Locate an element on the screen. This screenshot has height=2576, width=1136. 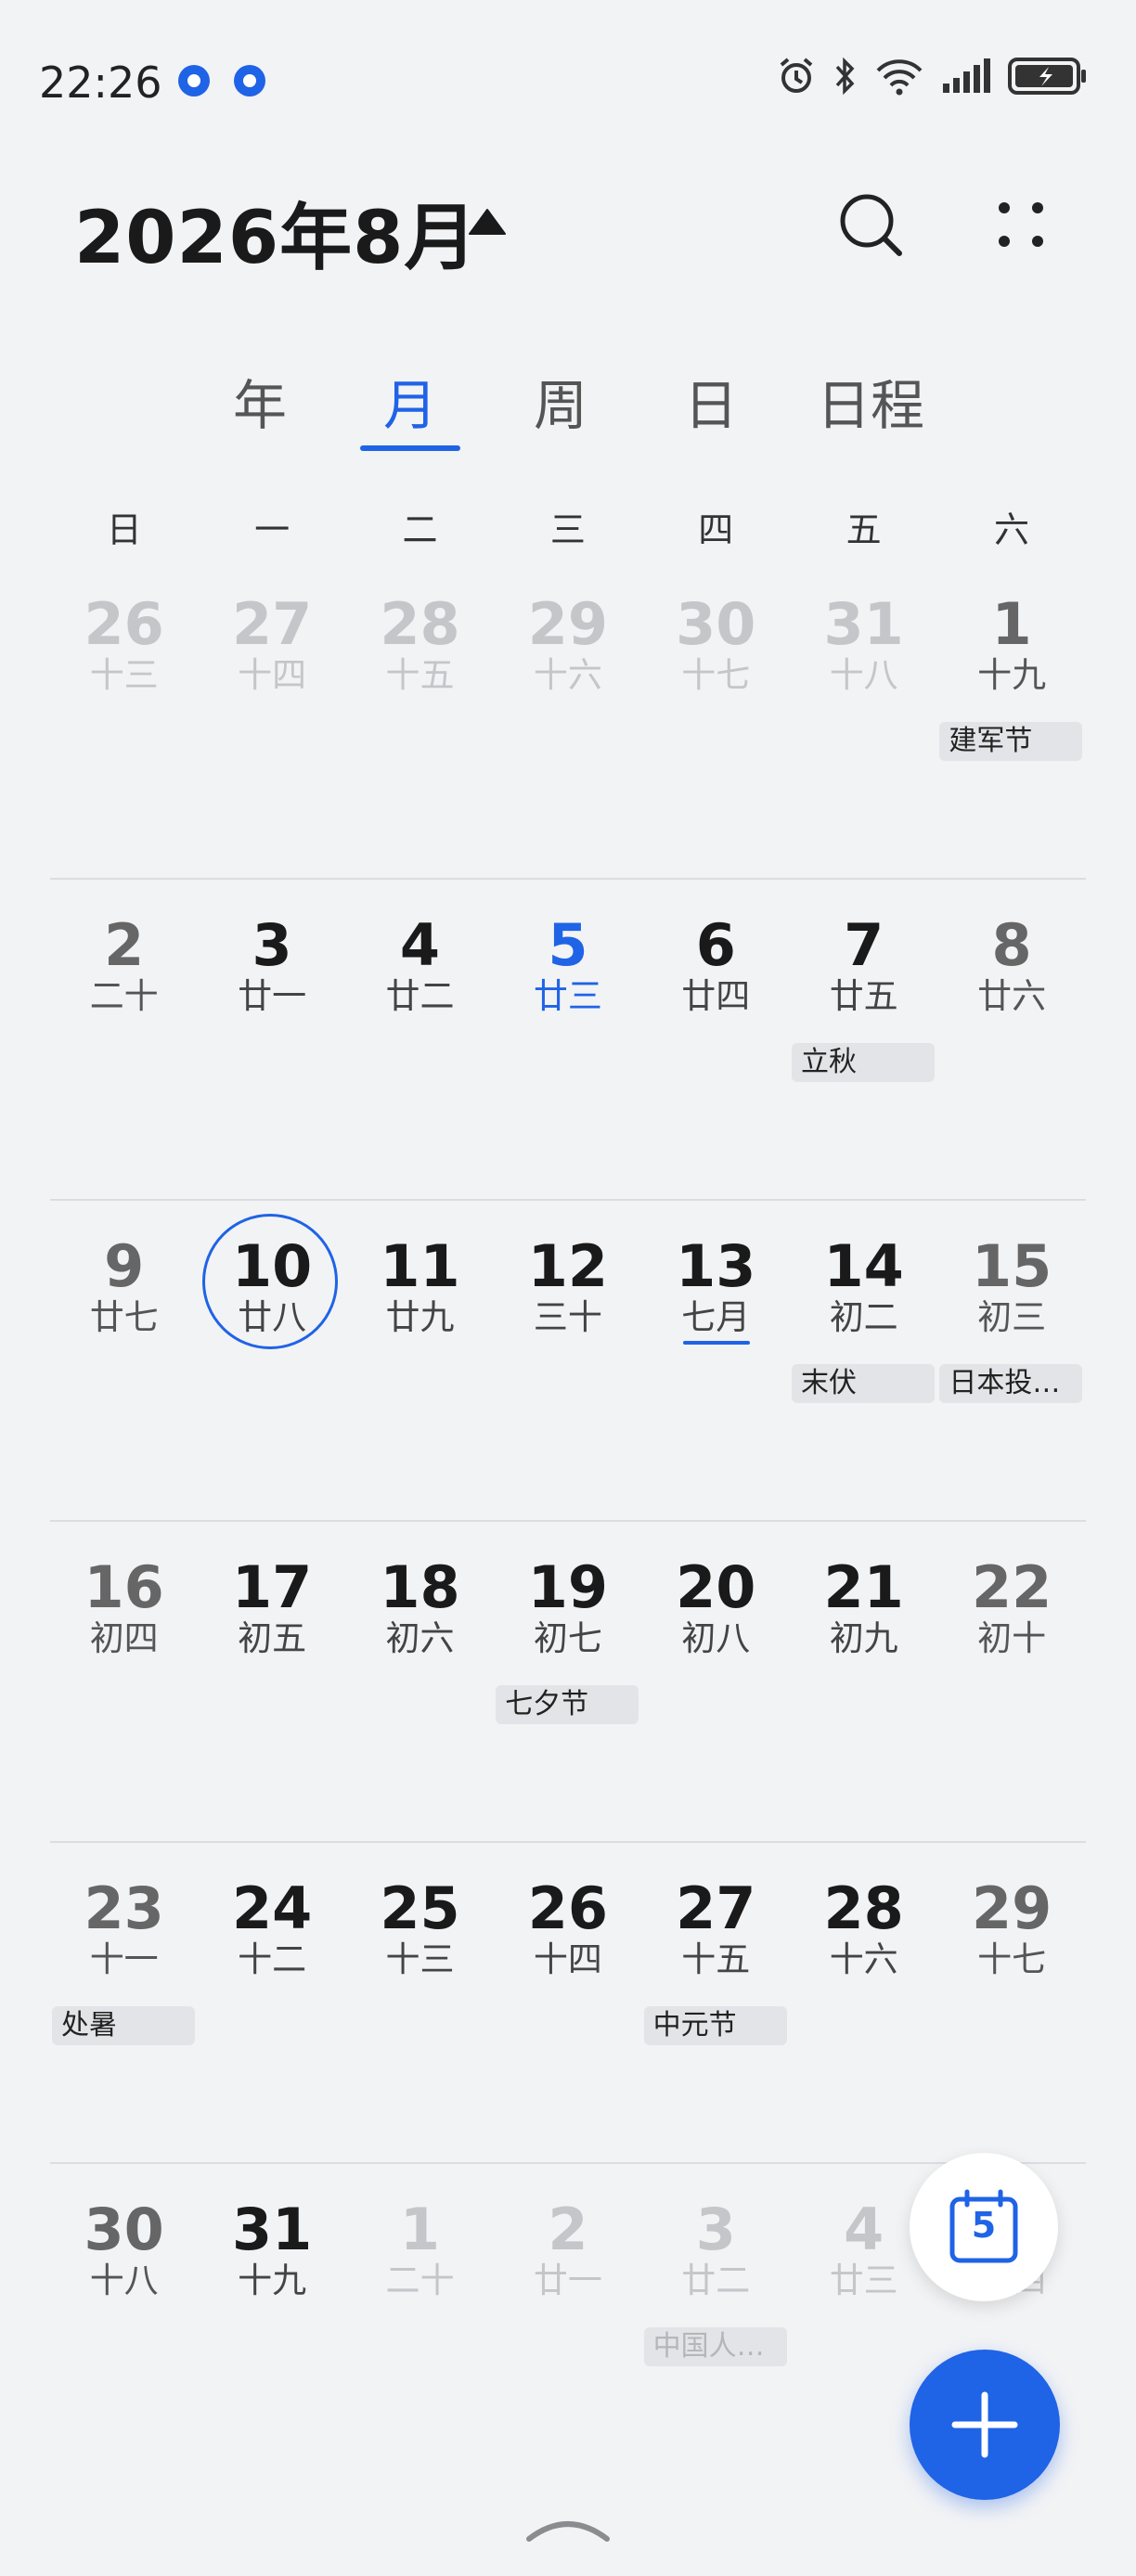
day-cell: 19 初七七夕节 is located at coordinates (567, 1680).